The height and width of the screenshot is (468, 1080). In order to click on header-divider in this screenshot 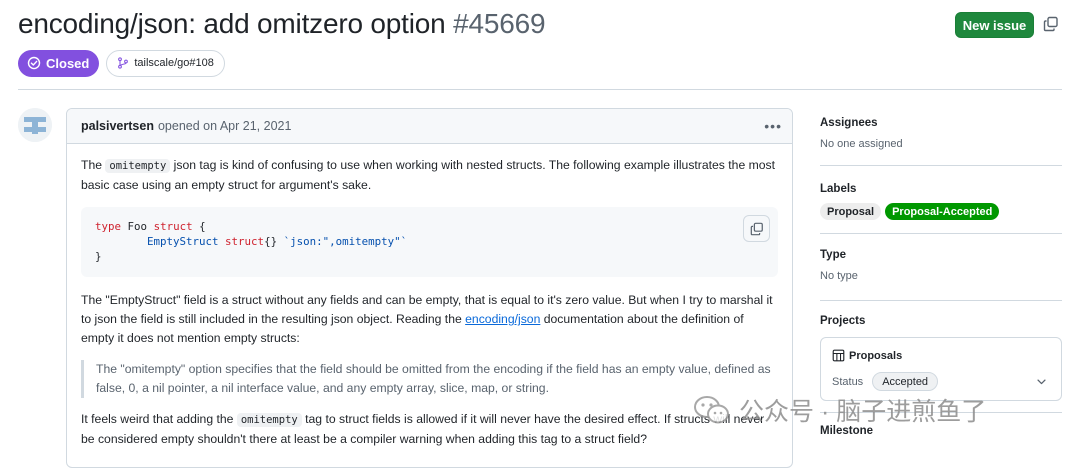, I will do `click(540, 89)`.